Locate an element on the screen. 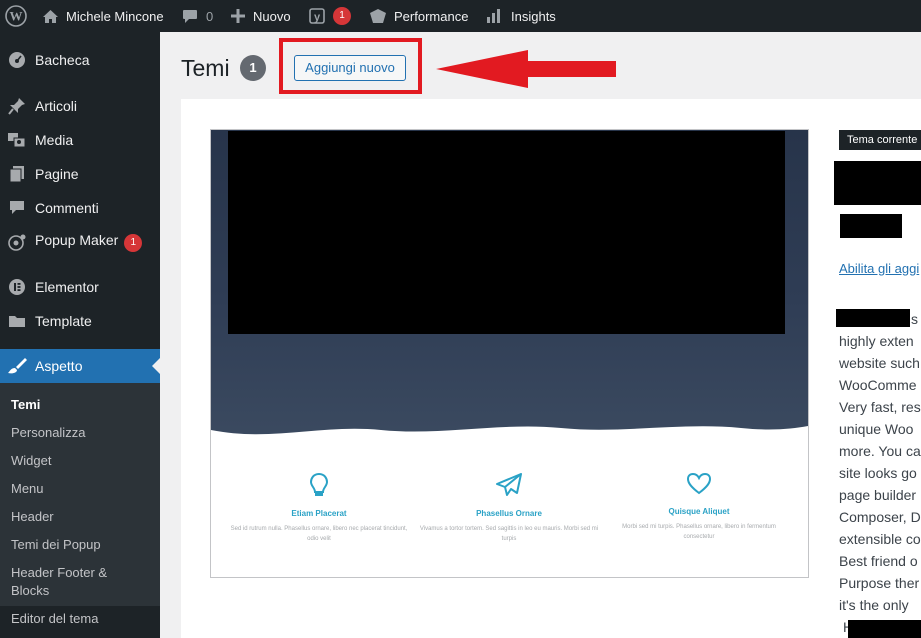 The height and width of the screenshot is (638, 921). popup-icon is located at coordinates (17, 242).